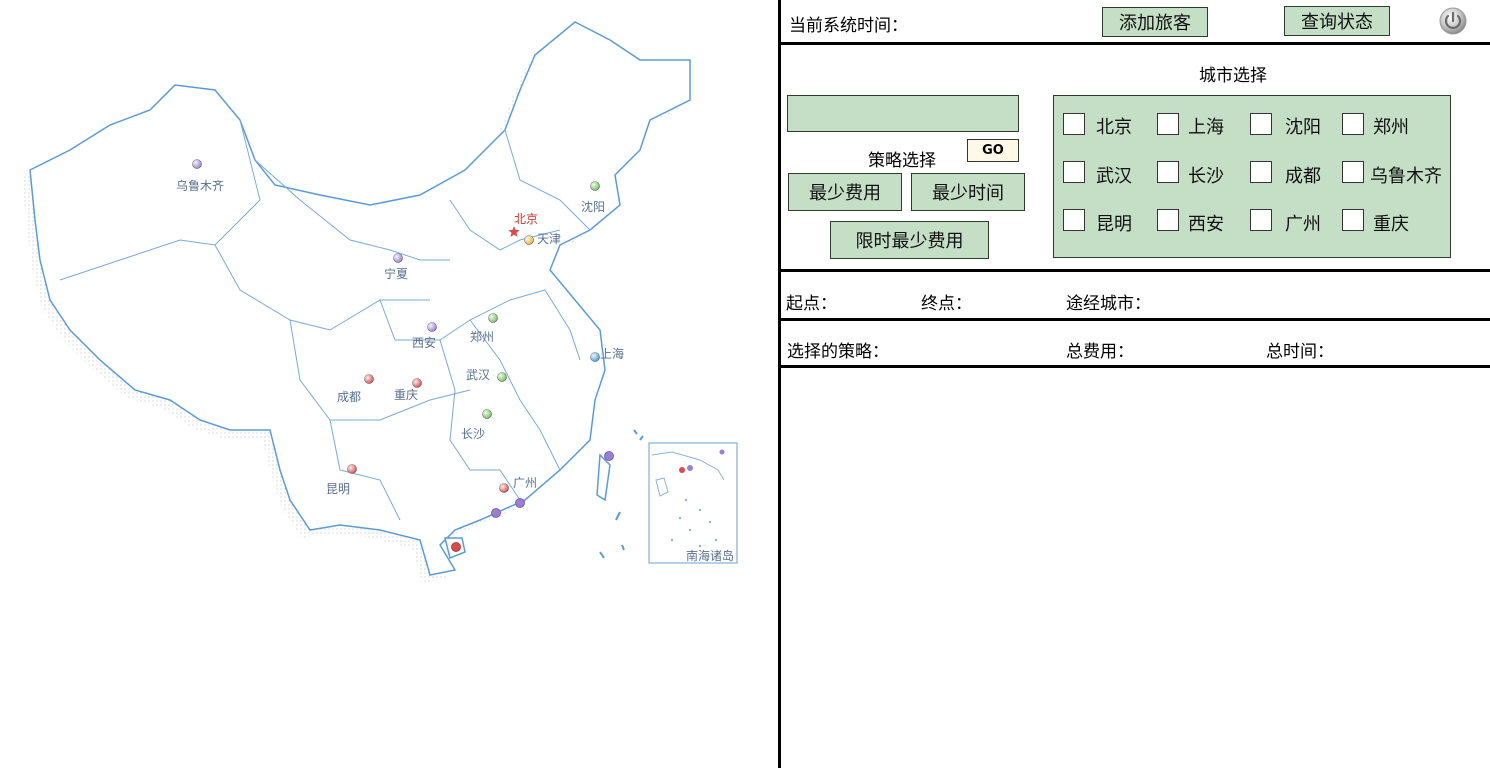  I want to click on checkbox-kunming, so click(1074, 220).